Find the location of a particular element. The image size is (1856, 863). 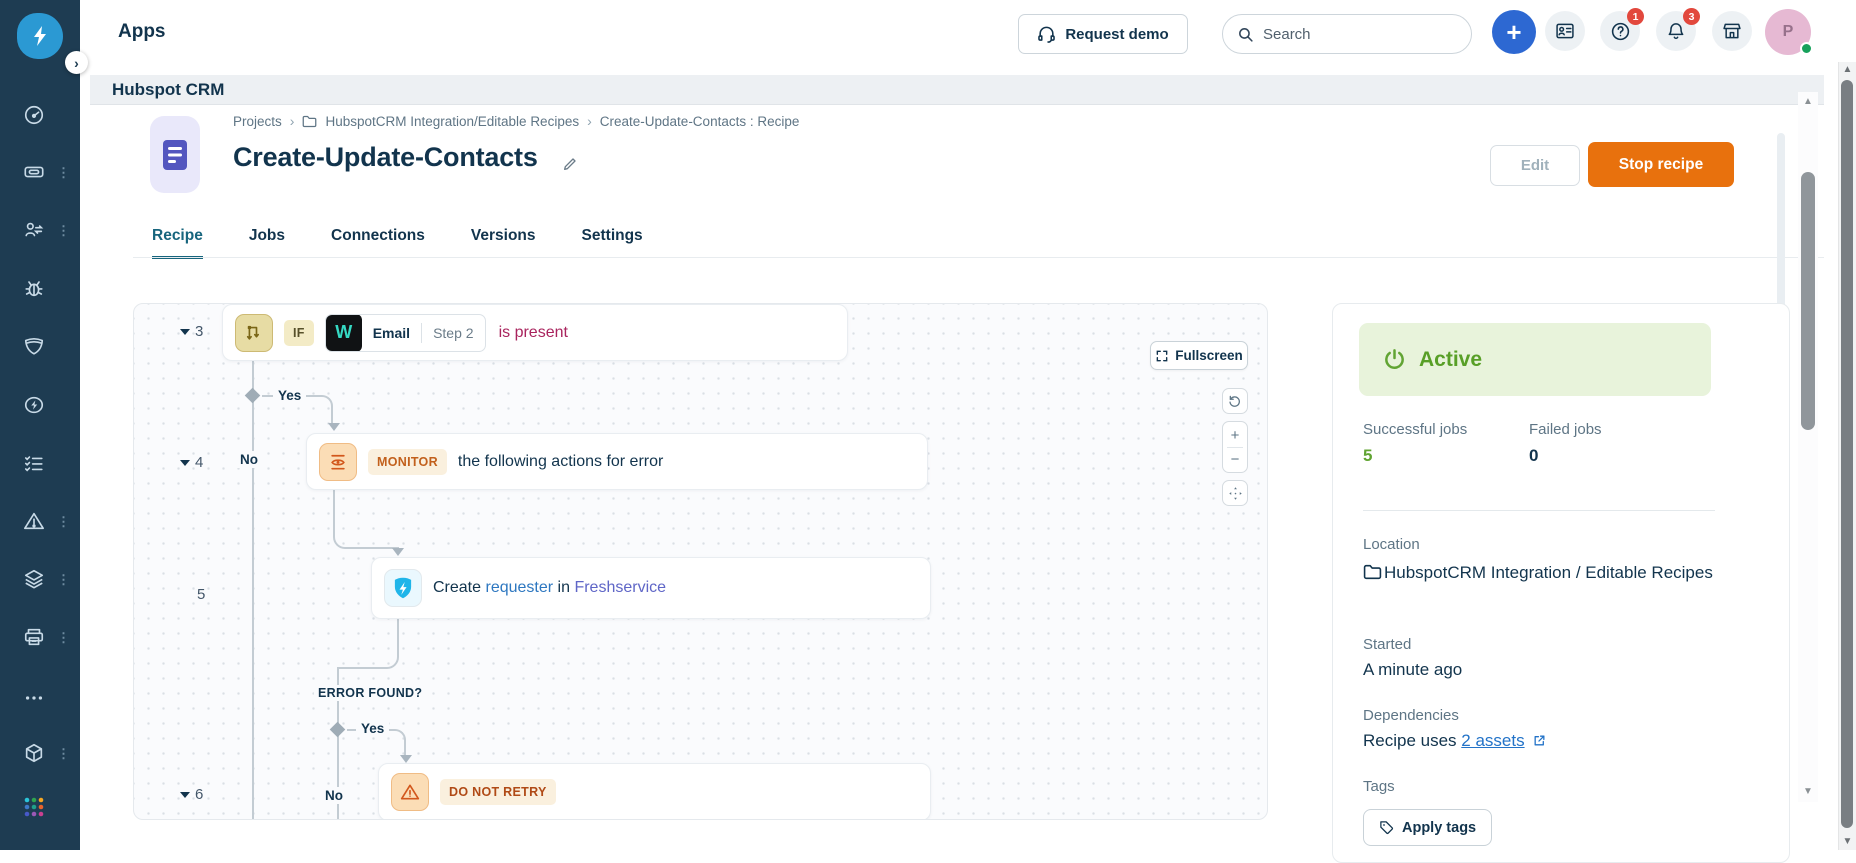

recipe-title: Create-Update-Contacts is located at coordinates (385, 157).